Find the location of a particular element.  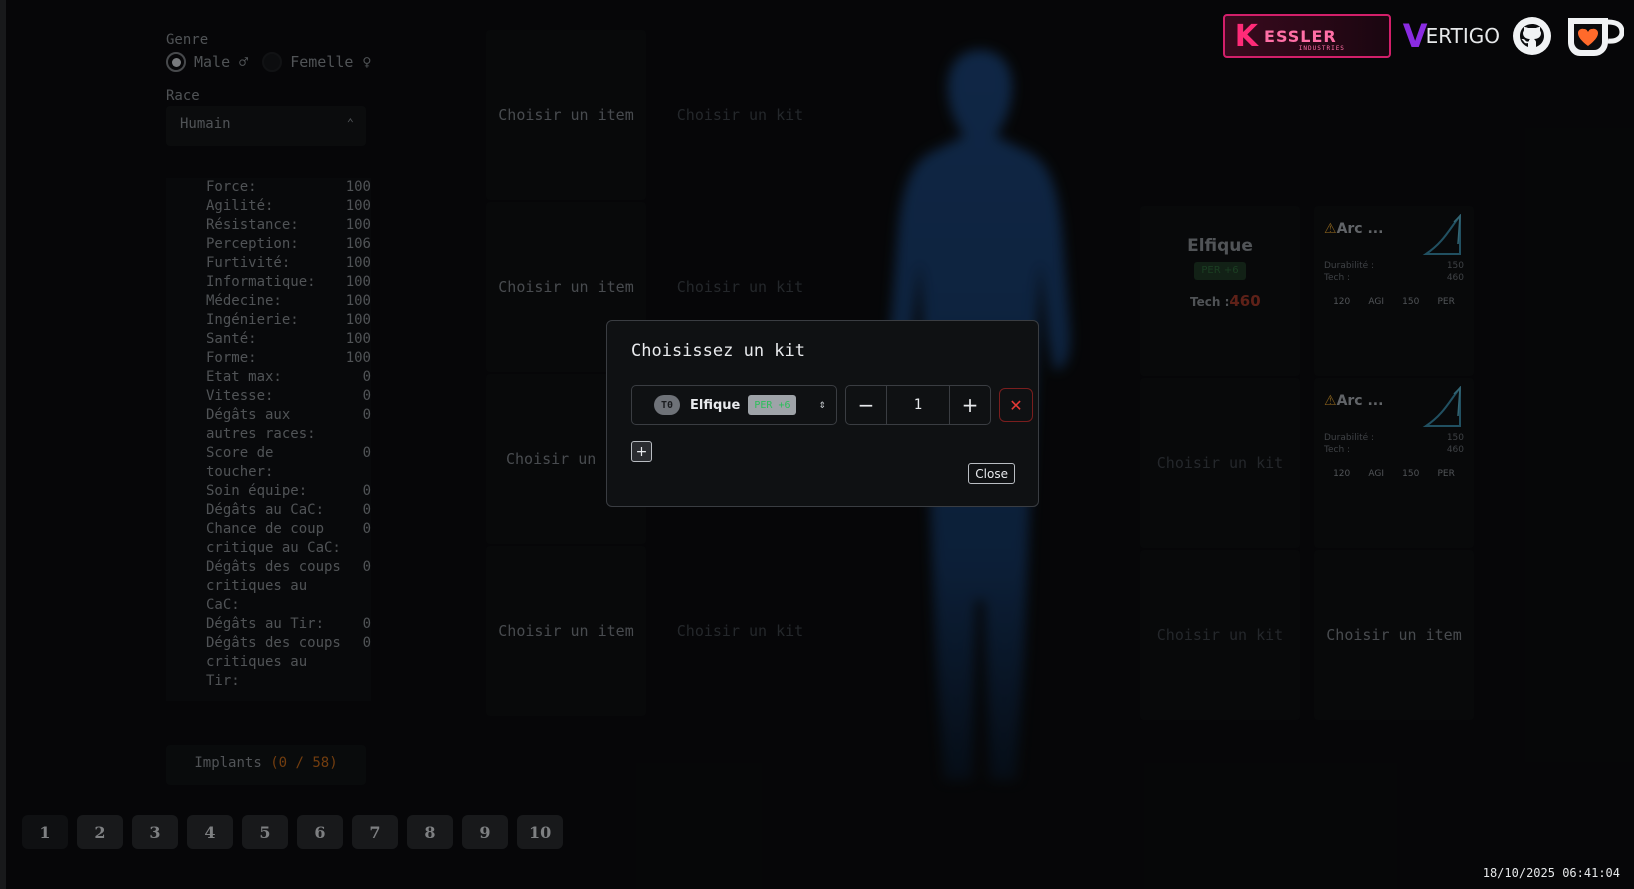

add-kit-button: + is located at coordinates (641, 451).